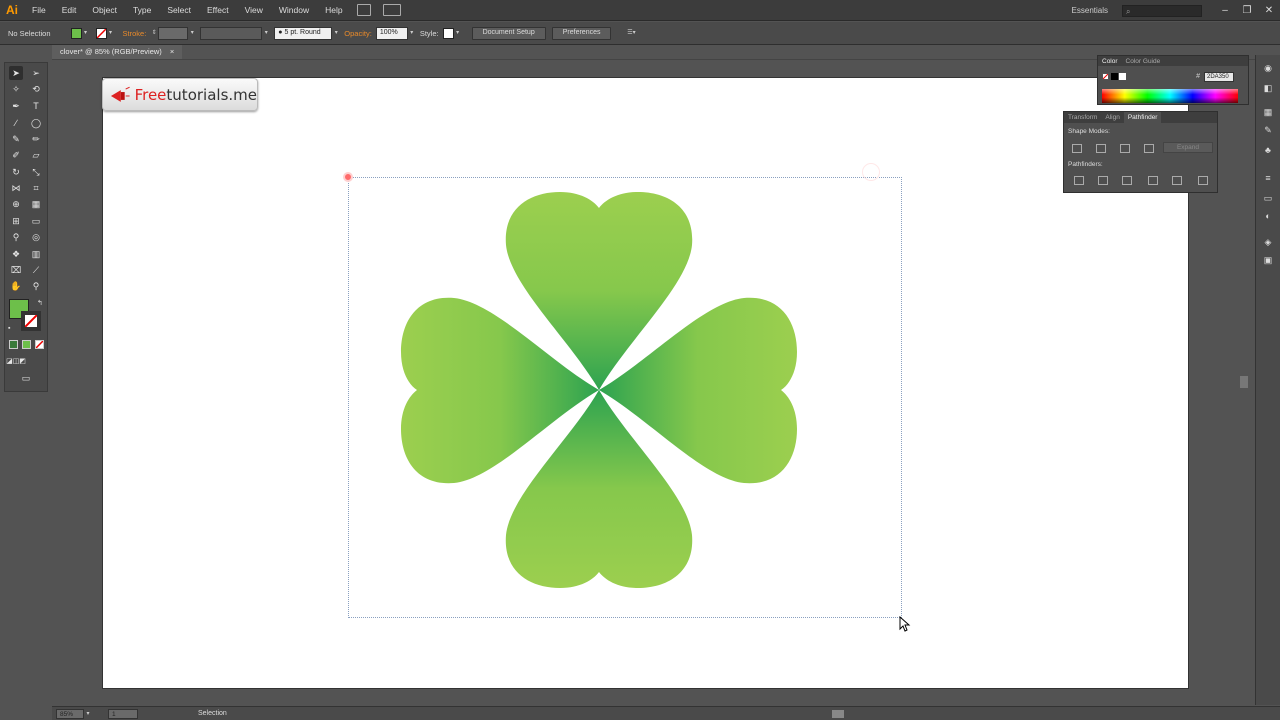 This screenshot has width=1280, height=720. I want to click on outline-icon, so click(1177, 180).